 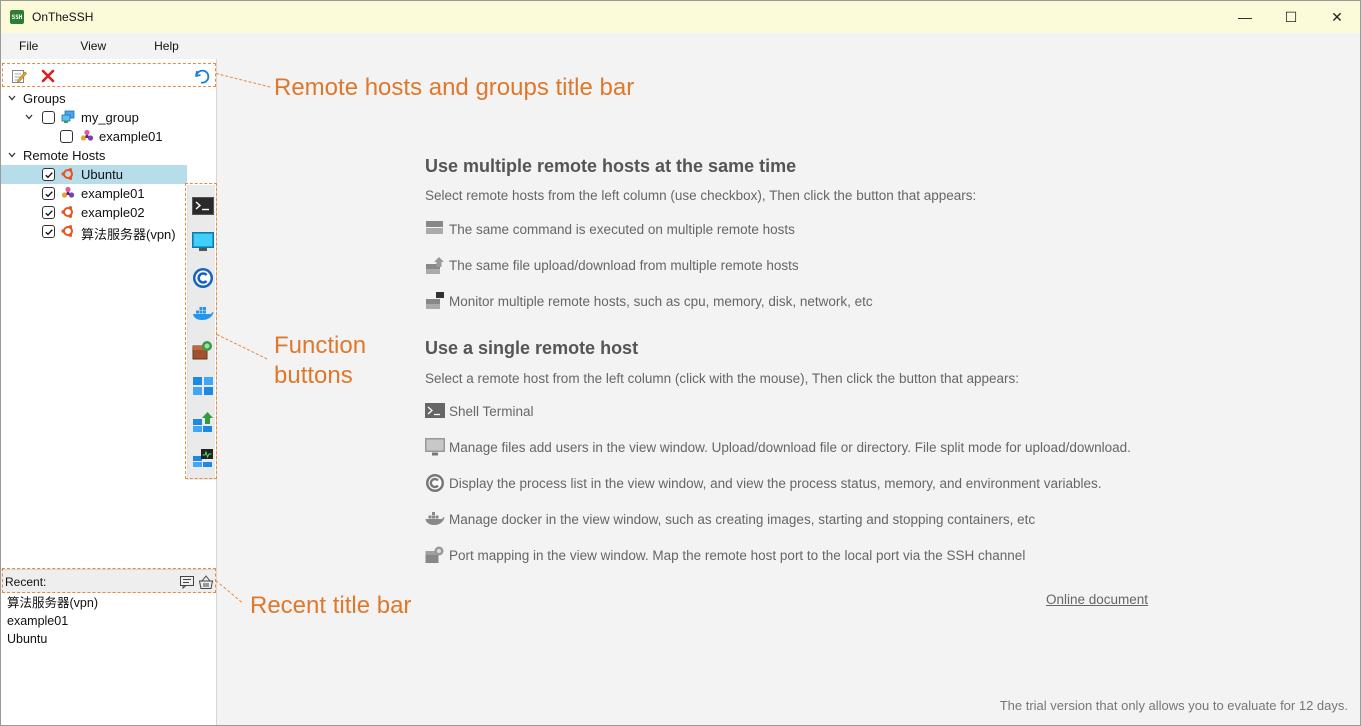 What do you see at coordinates (28, 46) in the screenshot?
I see `menu-file: File` at bounding box center [28, 46].